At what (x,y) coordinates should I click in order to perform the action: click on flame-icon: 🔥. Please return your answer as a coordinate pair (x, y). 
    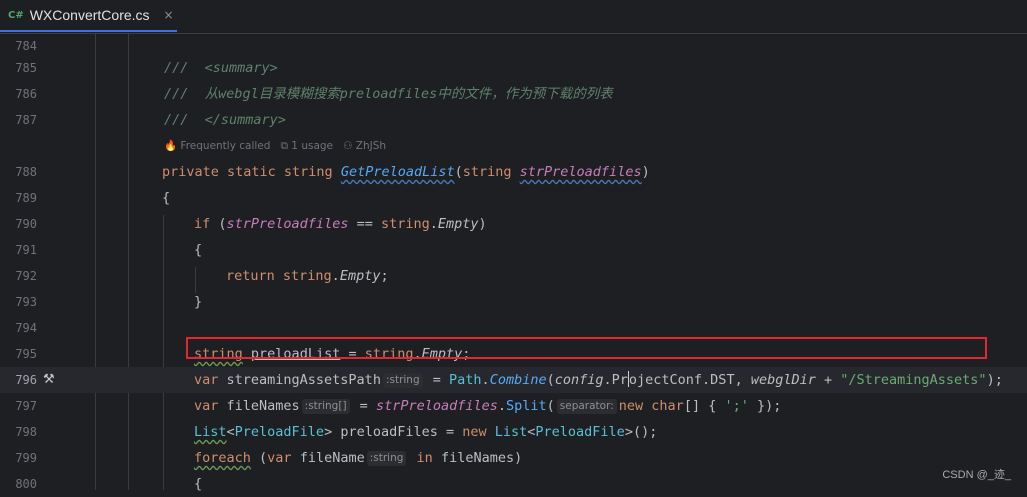
    Looking at the image, I should click on (171, 146).